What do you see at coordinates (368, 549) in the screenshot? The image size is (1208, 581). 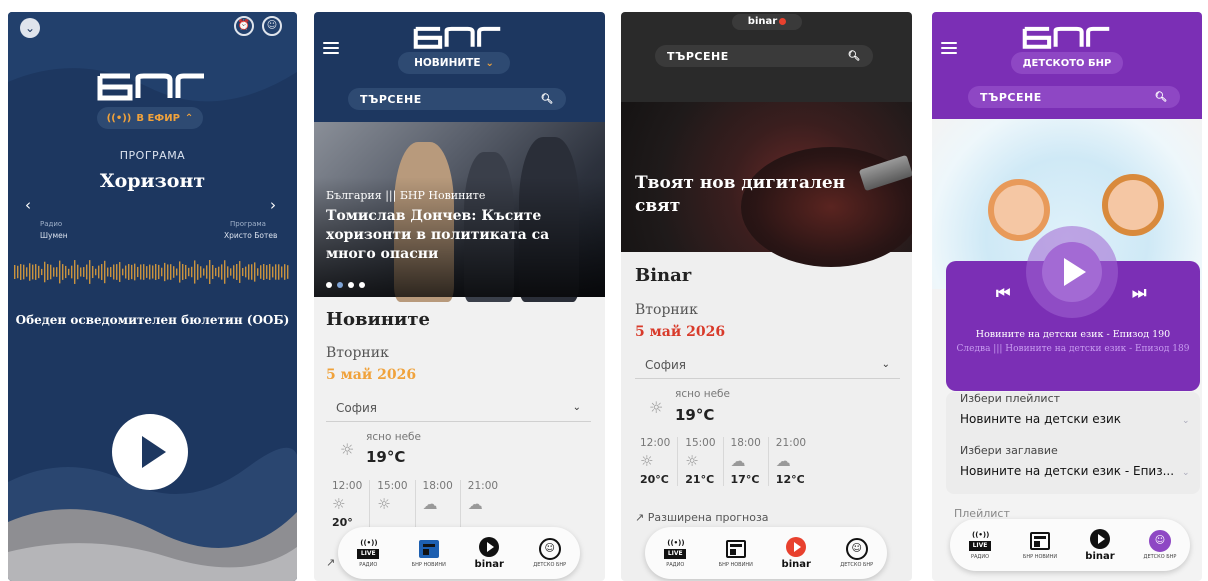 I see `live-radio-icon: ((•)) LIVE` at bounding box center [368, 549].